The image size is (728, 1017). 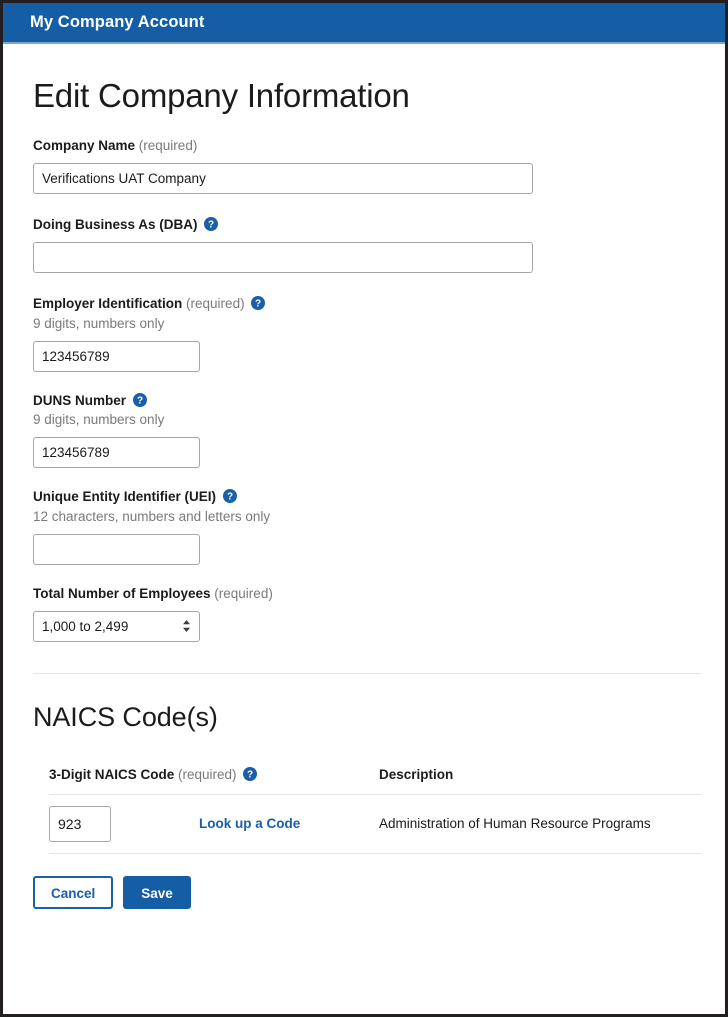 I want to click on ein-hint: 9 digits, numbers only, so click(x=99, y=323).